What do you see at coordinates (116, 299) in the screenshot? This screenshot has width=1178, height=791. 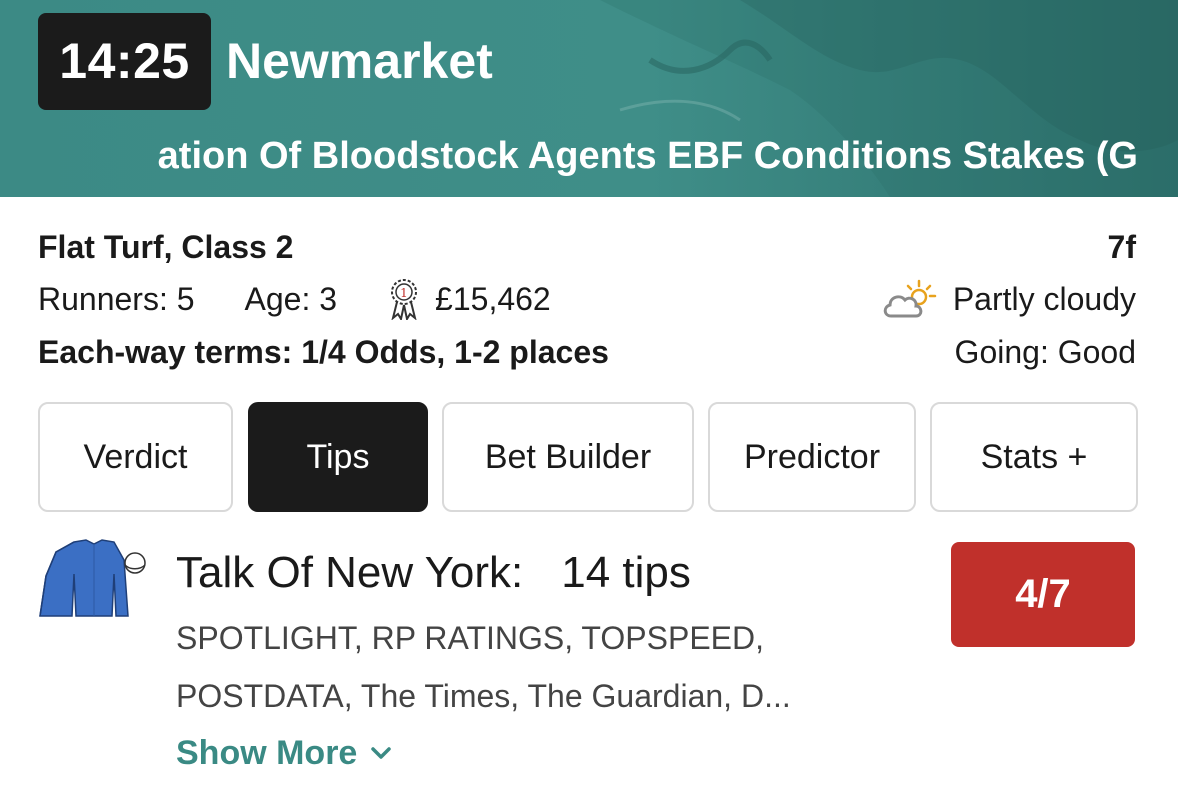 I see `runners-count: Runners: 5` at bounding box center [116, 299].